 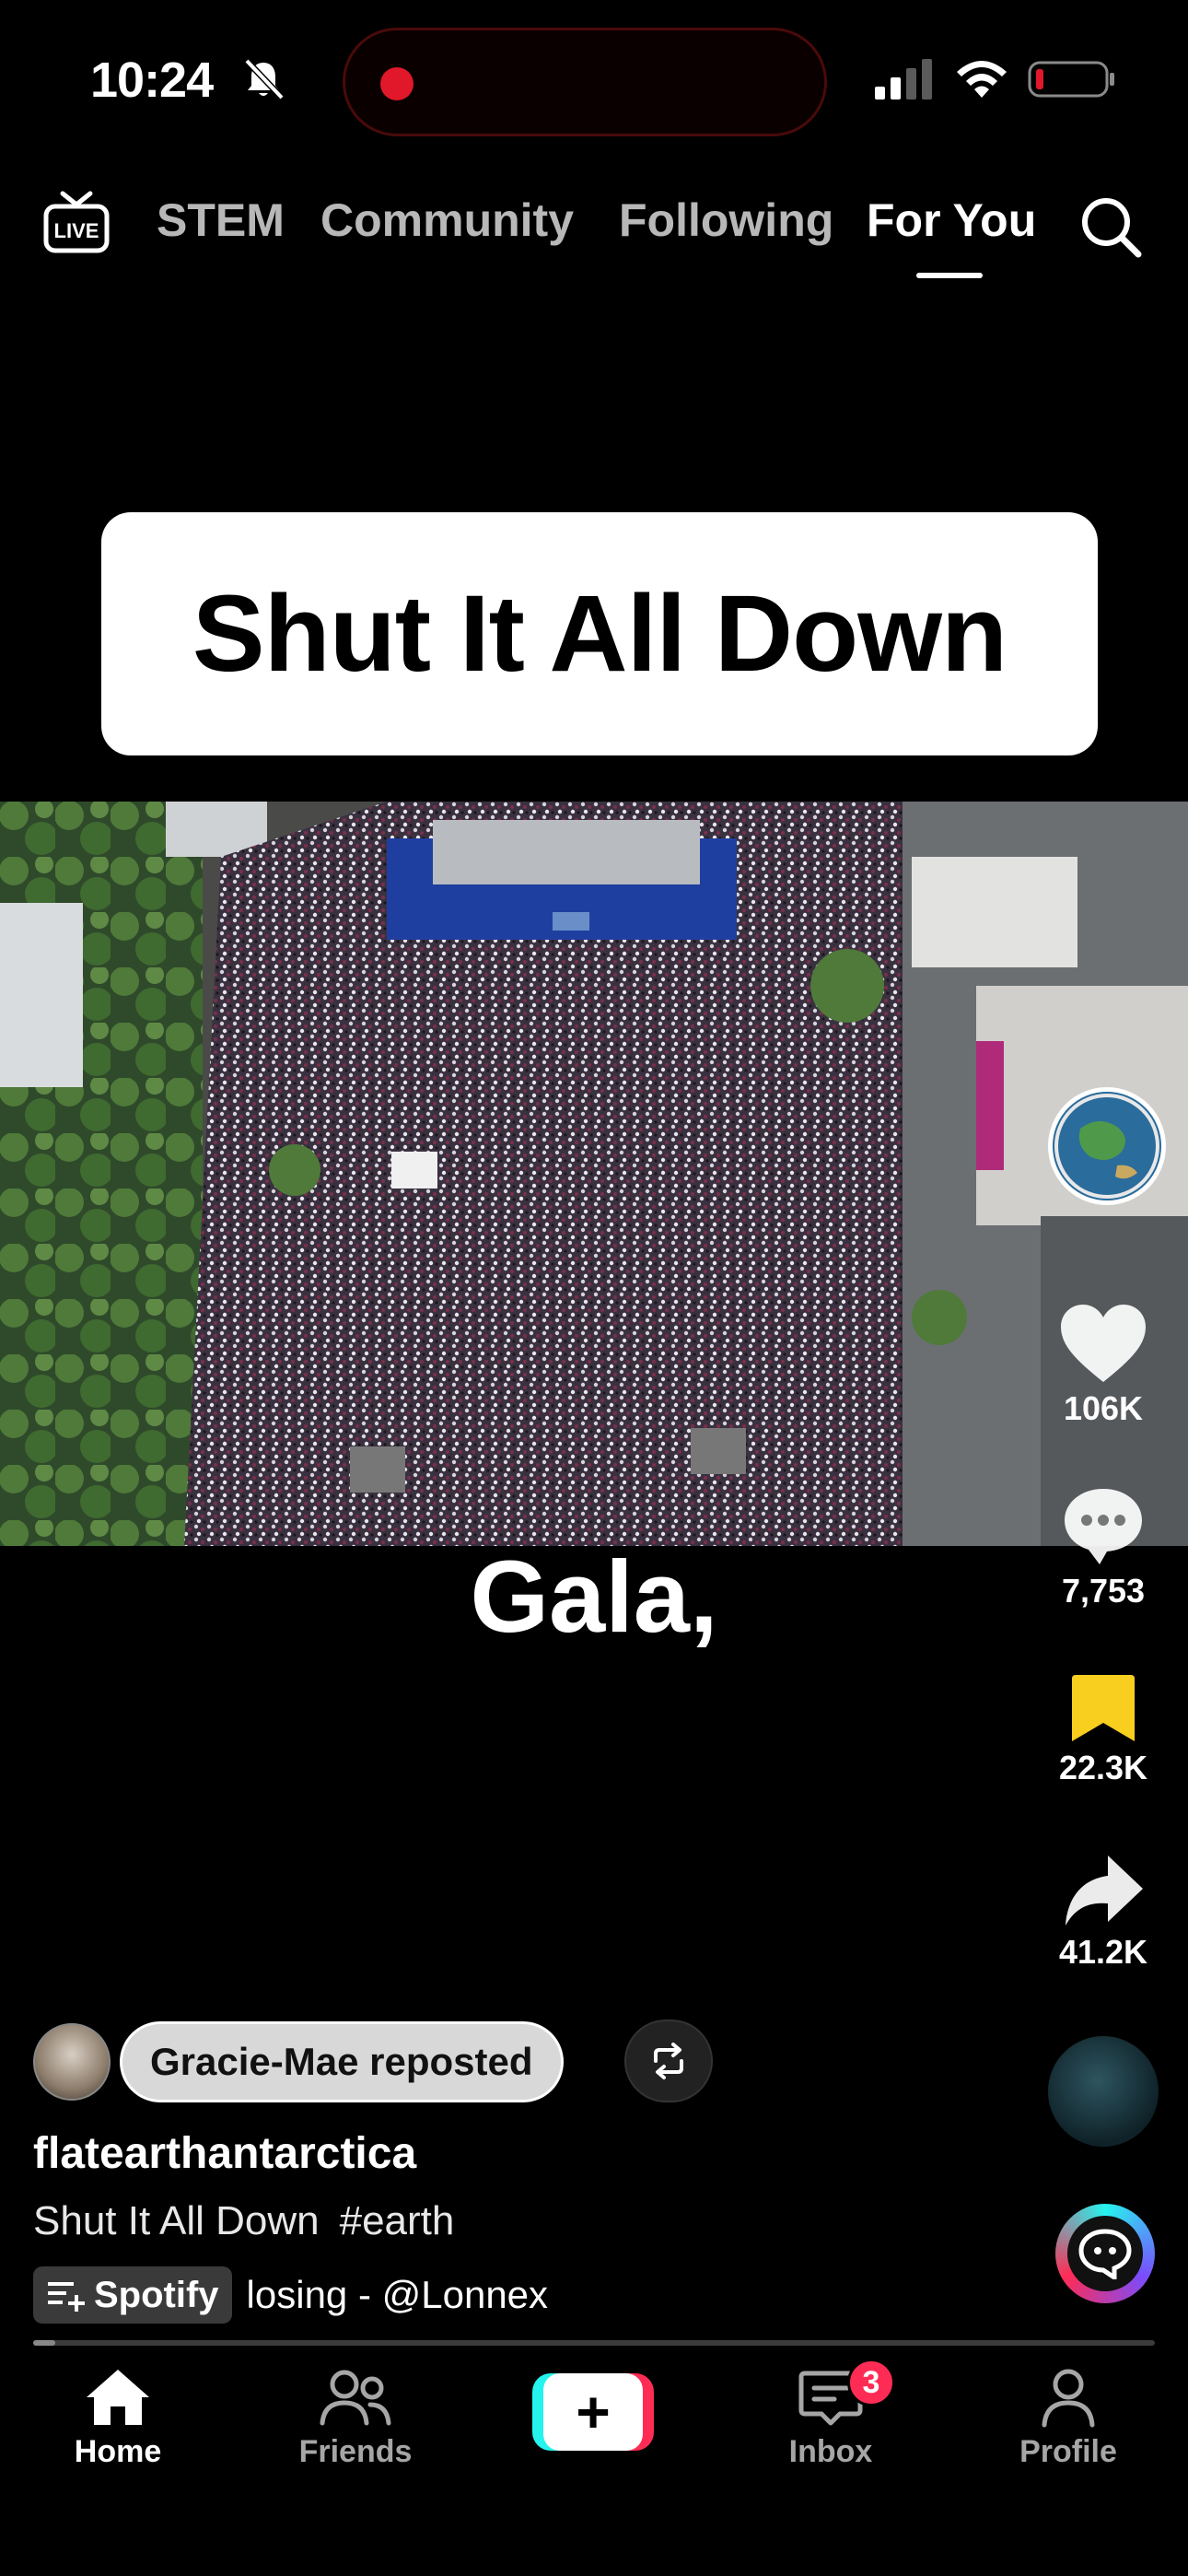 I want to click on repost-icon, so click(x=668, y=2061).